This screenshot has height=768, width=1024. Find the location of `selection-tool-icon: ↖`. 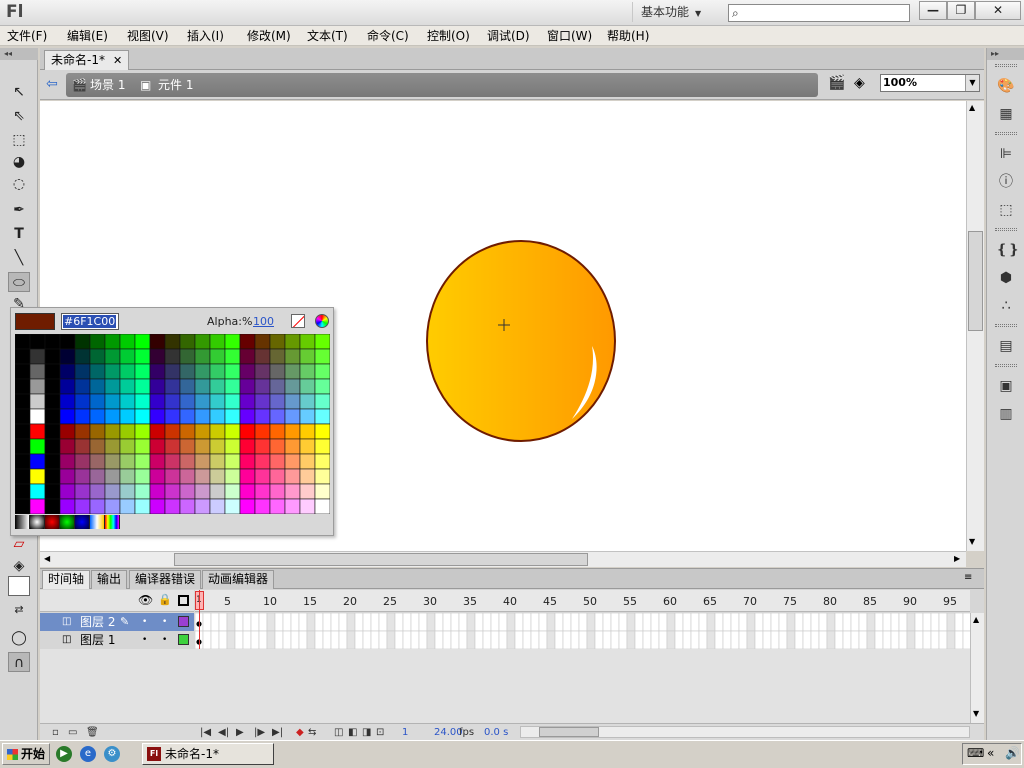

selection-tool-icon: ↖ is located at coordinates (19, 92).